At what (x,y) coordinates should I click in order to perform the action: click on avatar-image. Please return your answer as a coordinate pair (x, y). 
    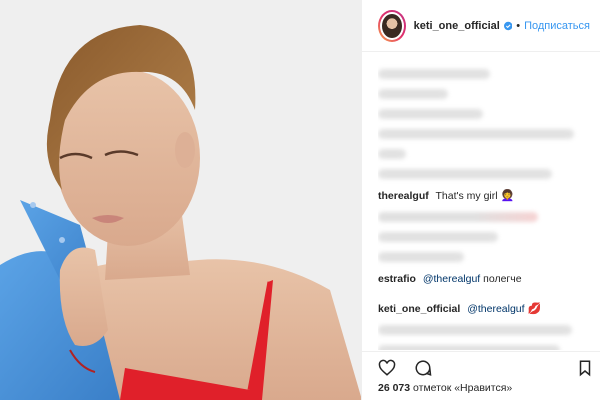
    Looking at the image, I should click on (392, 25).